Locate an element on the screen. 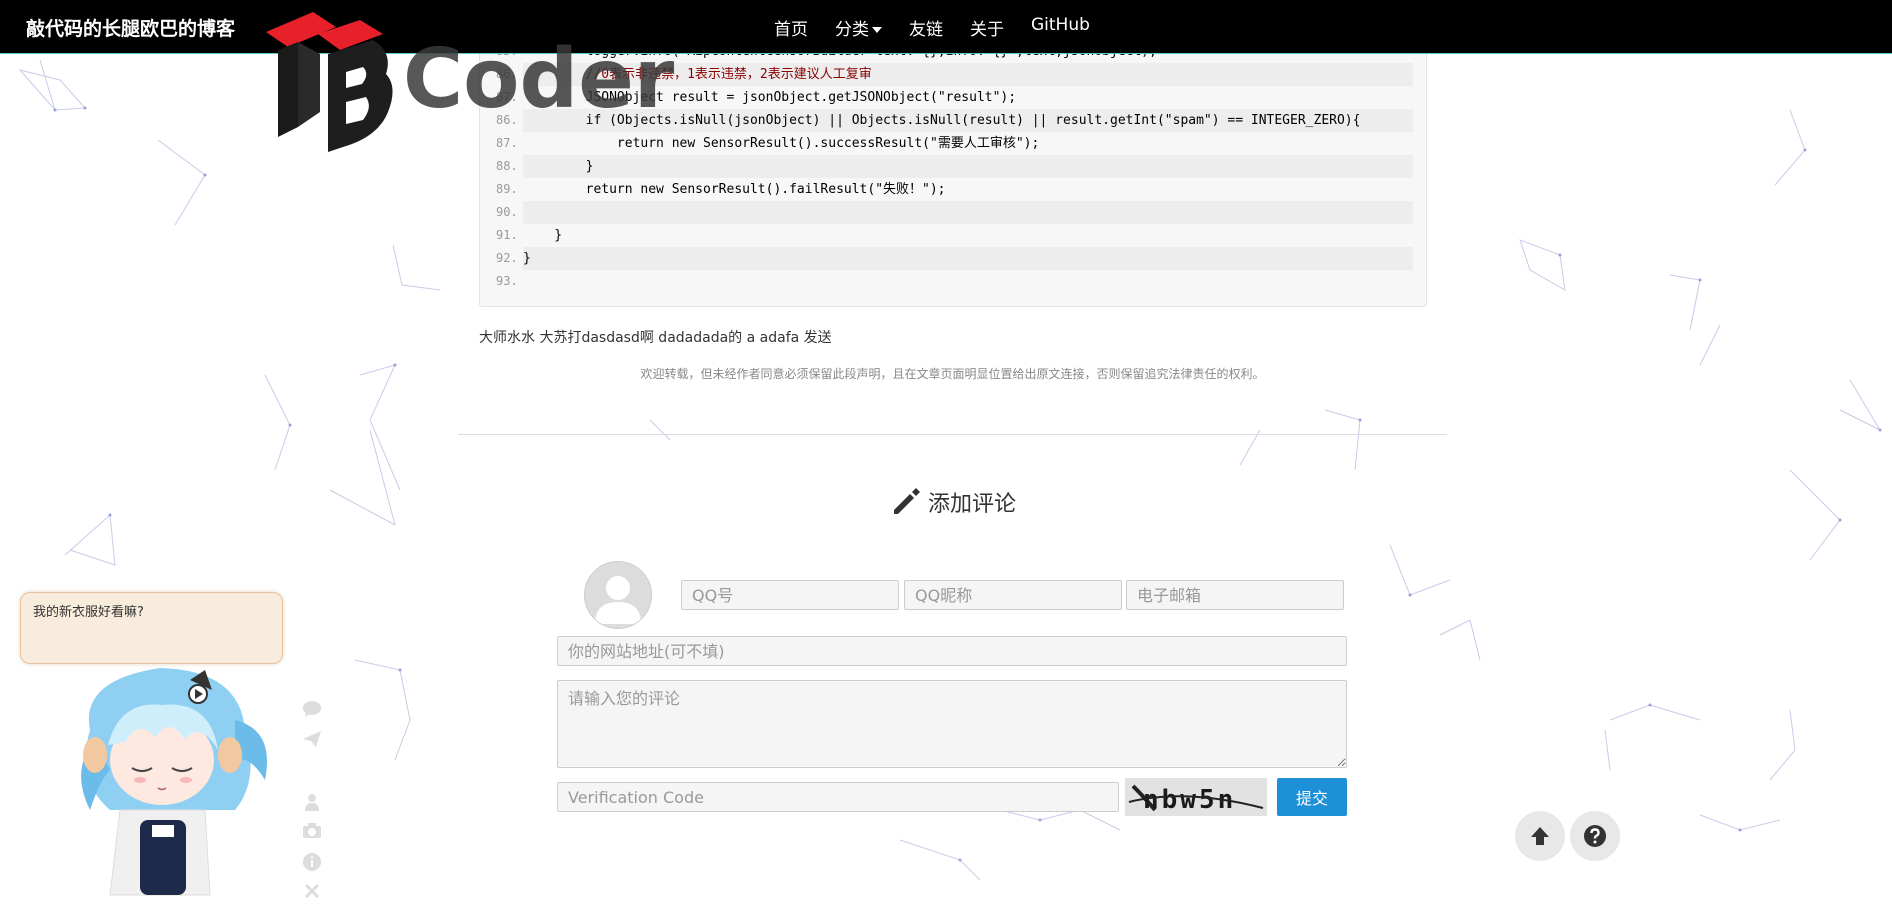 Image resolution: width=1892 pixels, height=906 pixels. caret-down-icon is located at coordinates (877, 30).